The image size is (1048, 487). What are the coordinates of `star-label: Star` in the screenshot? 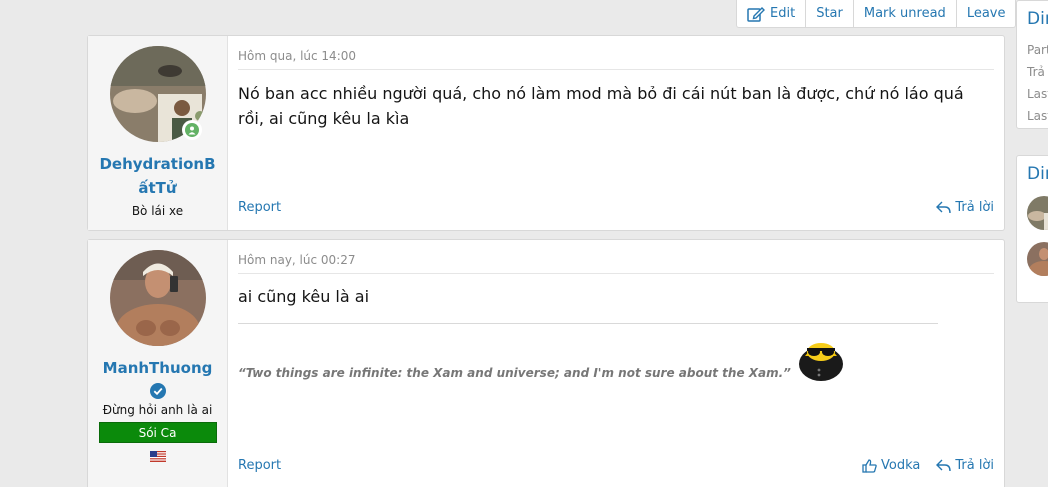 It's located at (829, 13).